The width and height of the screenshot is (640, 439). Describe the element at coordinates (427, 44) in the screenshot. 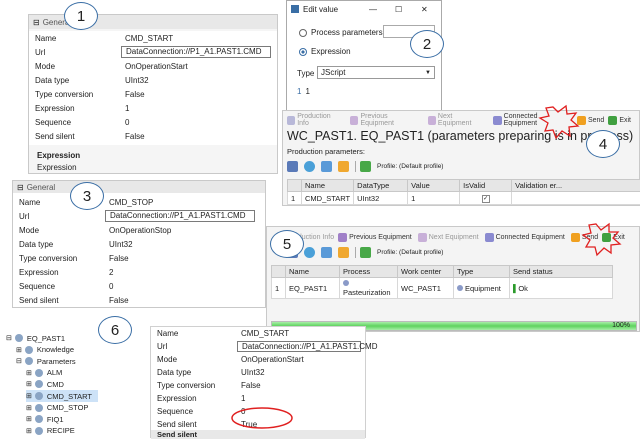

I see `callout-2: 2` at that location.